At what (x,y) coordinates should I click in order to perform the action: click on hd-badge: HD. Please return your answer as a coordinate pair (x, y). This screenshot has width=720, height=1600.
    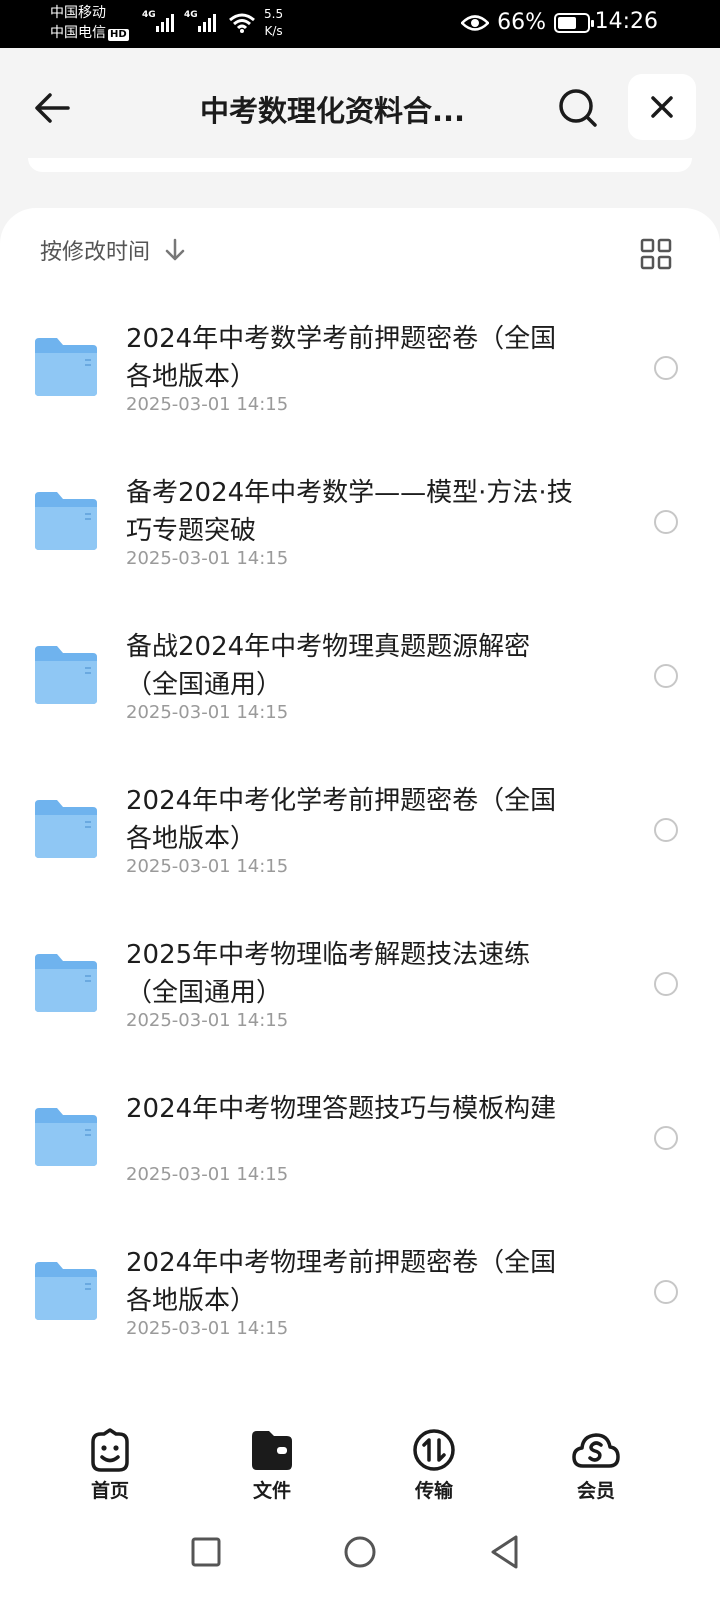
    Looking at the image, I should click on (118, 35).